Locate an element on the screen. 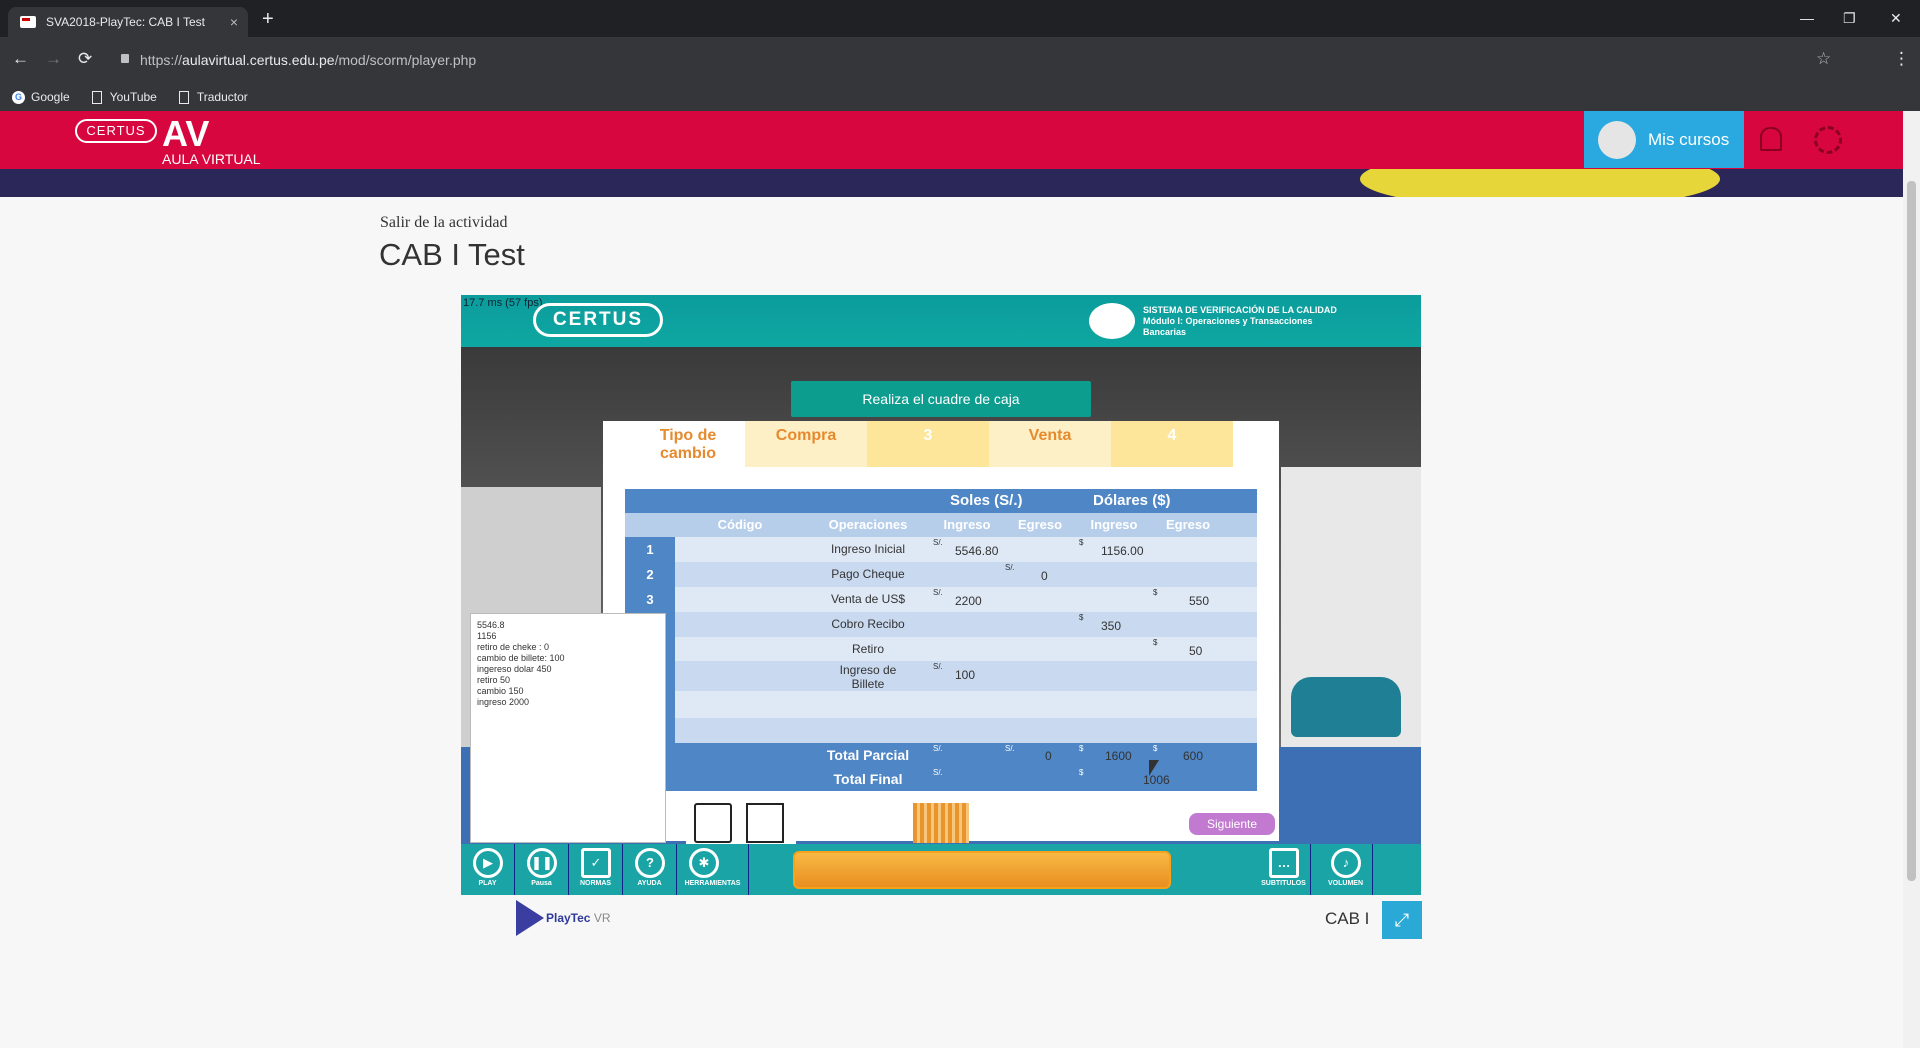 This screenshot has width=1920, height=1048. svc-logo-icon is located at coordinates (1112, 321).